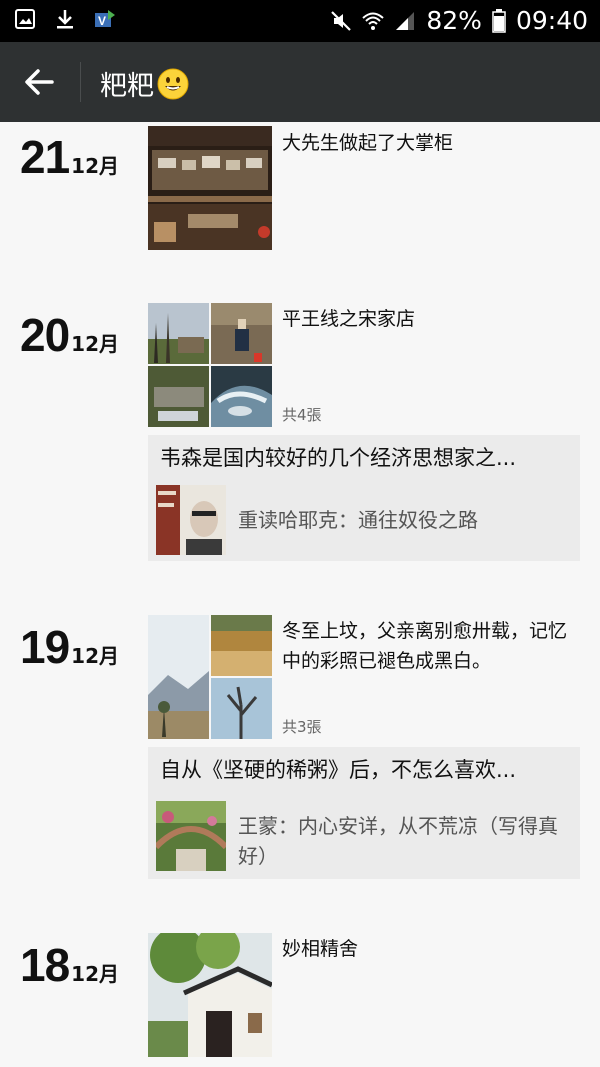 Image resolution: width=600 pixels, height=1067 pixels. What do you see at coordinates (80, 82) in the screenshot?
I see `app-bar-divider` at bounding box center [80, 82].